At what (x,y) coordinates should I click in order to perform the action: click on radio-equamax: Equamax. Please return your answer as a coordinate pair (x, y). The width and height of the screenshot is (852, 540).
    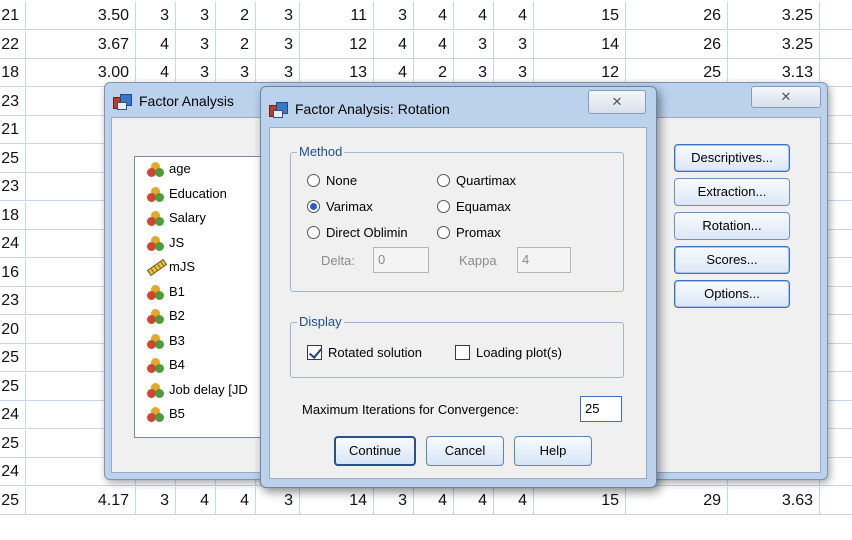
    Looking at the image, I should click on (474, 207).